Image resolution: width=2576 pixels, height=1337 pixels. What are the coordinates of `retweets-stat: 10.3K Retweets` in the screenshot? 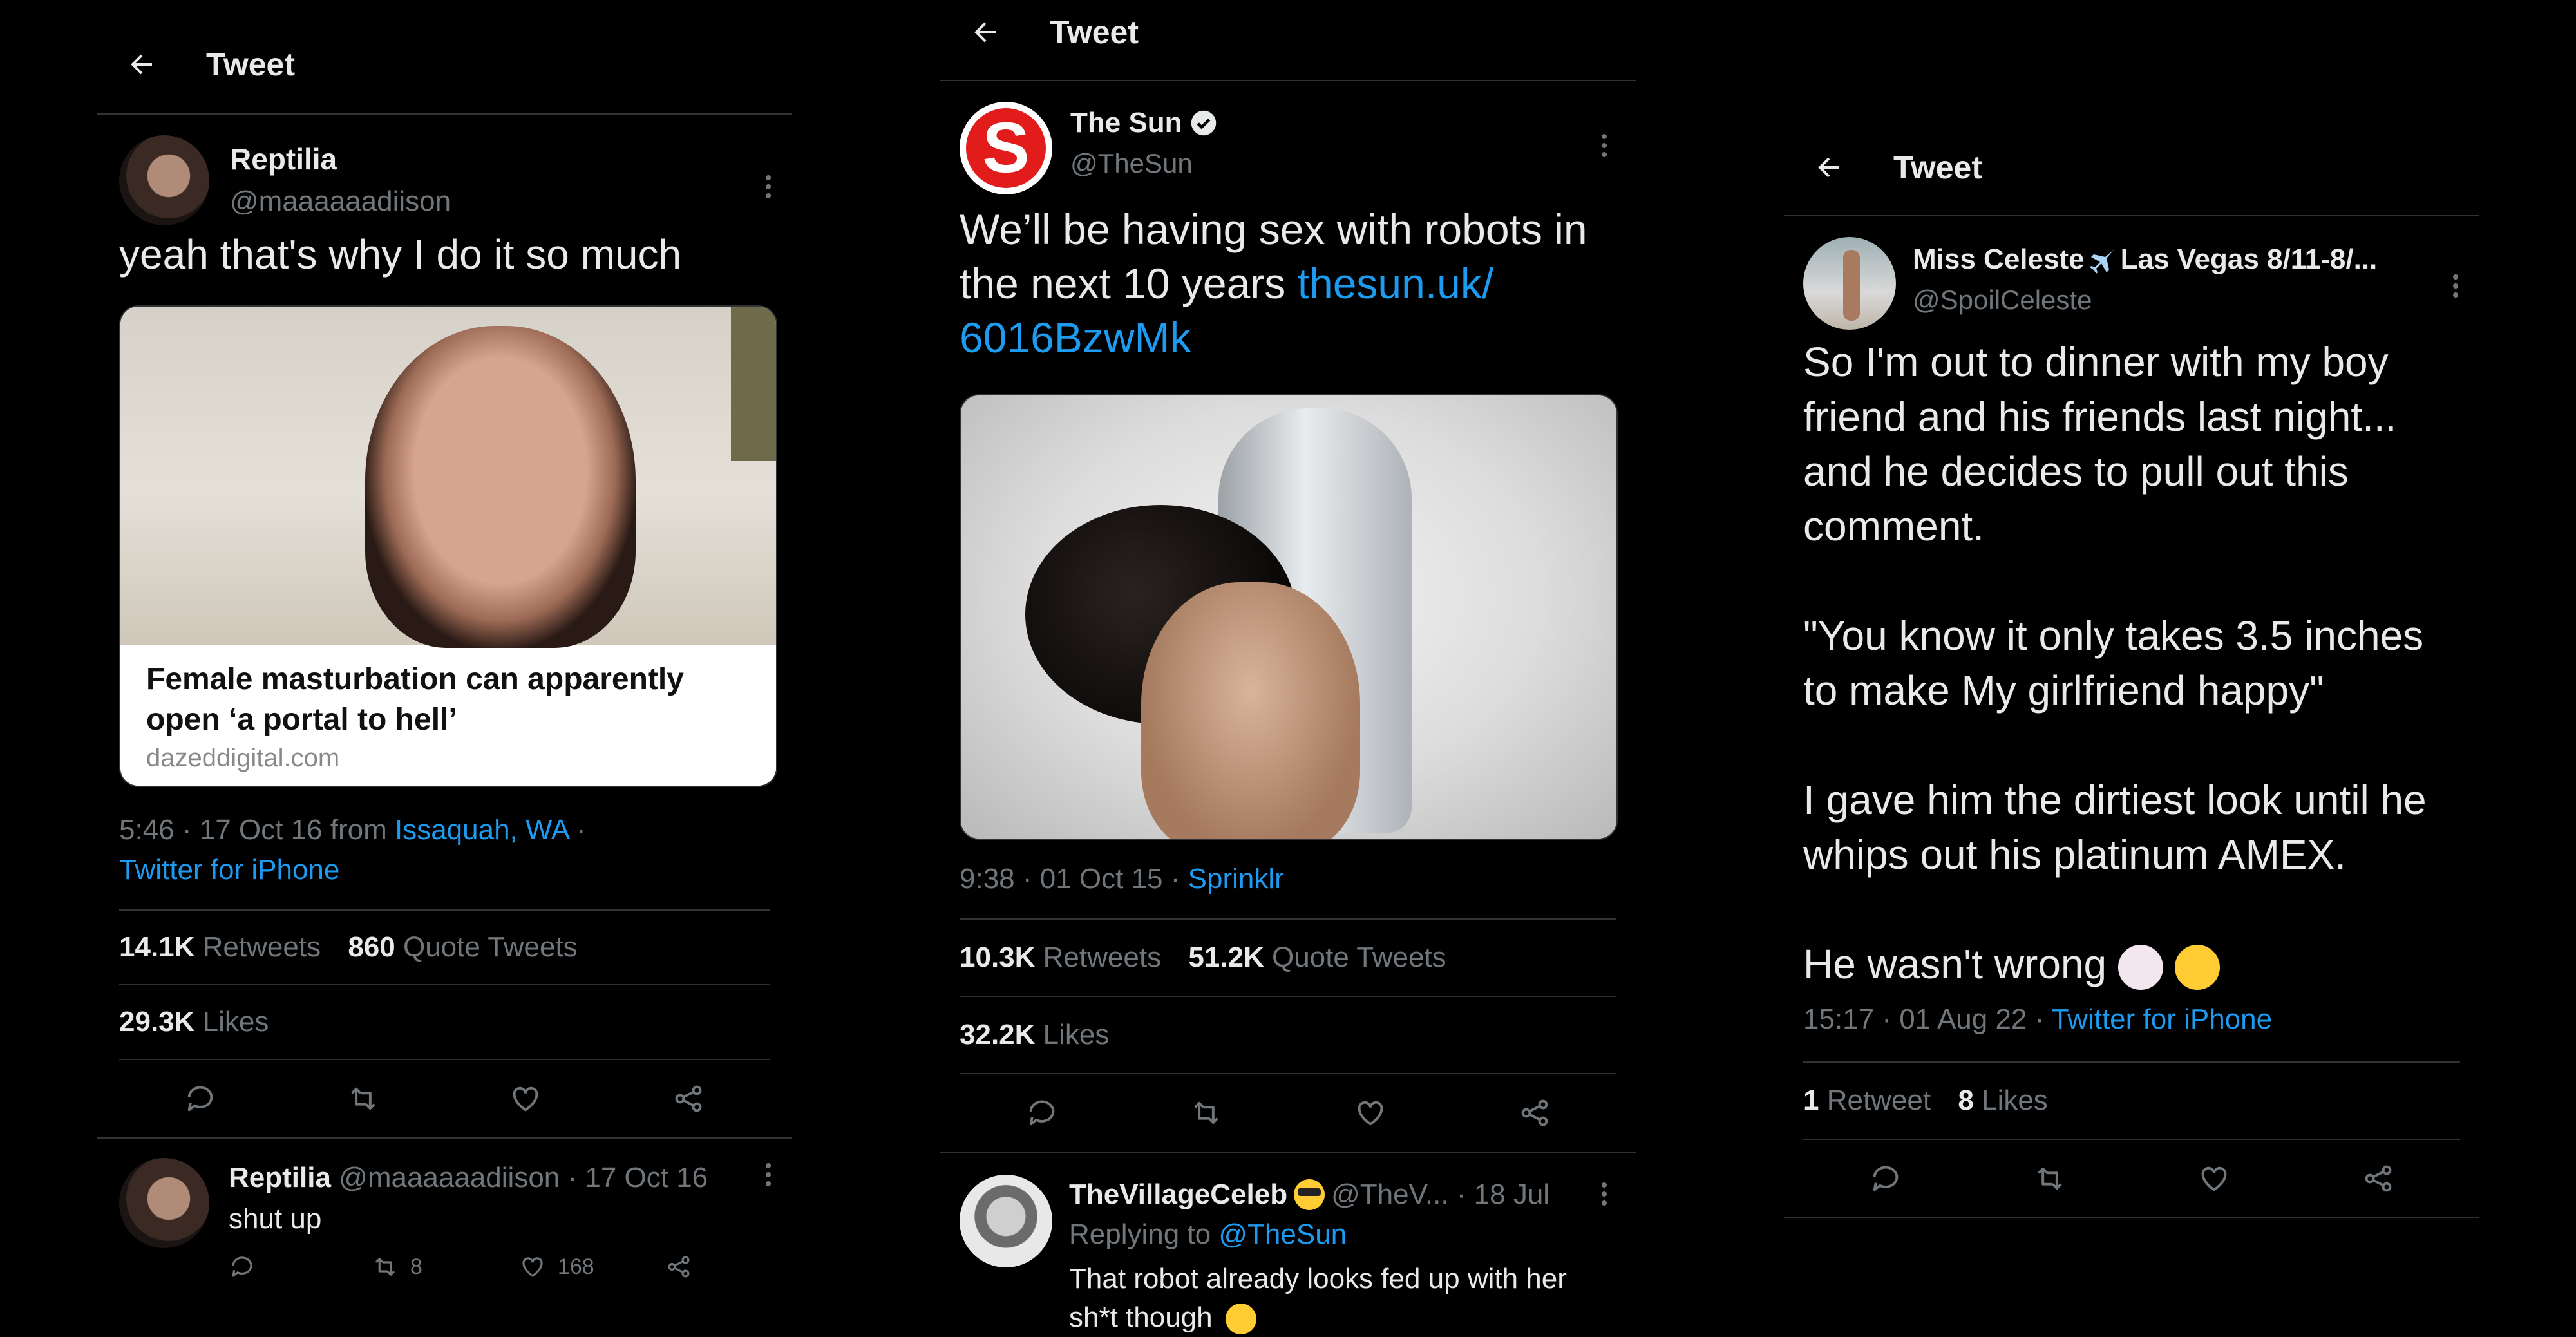 It's located at (1060, 958).